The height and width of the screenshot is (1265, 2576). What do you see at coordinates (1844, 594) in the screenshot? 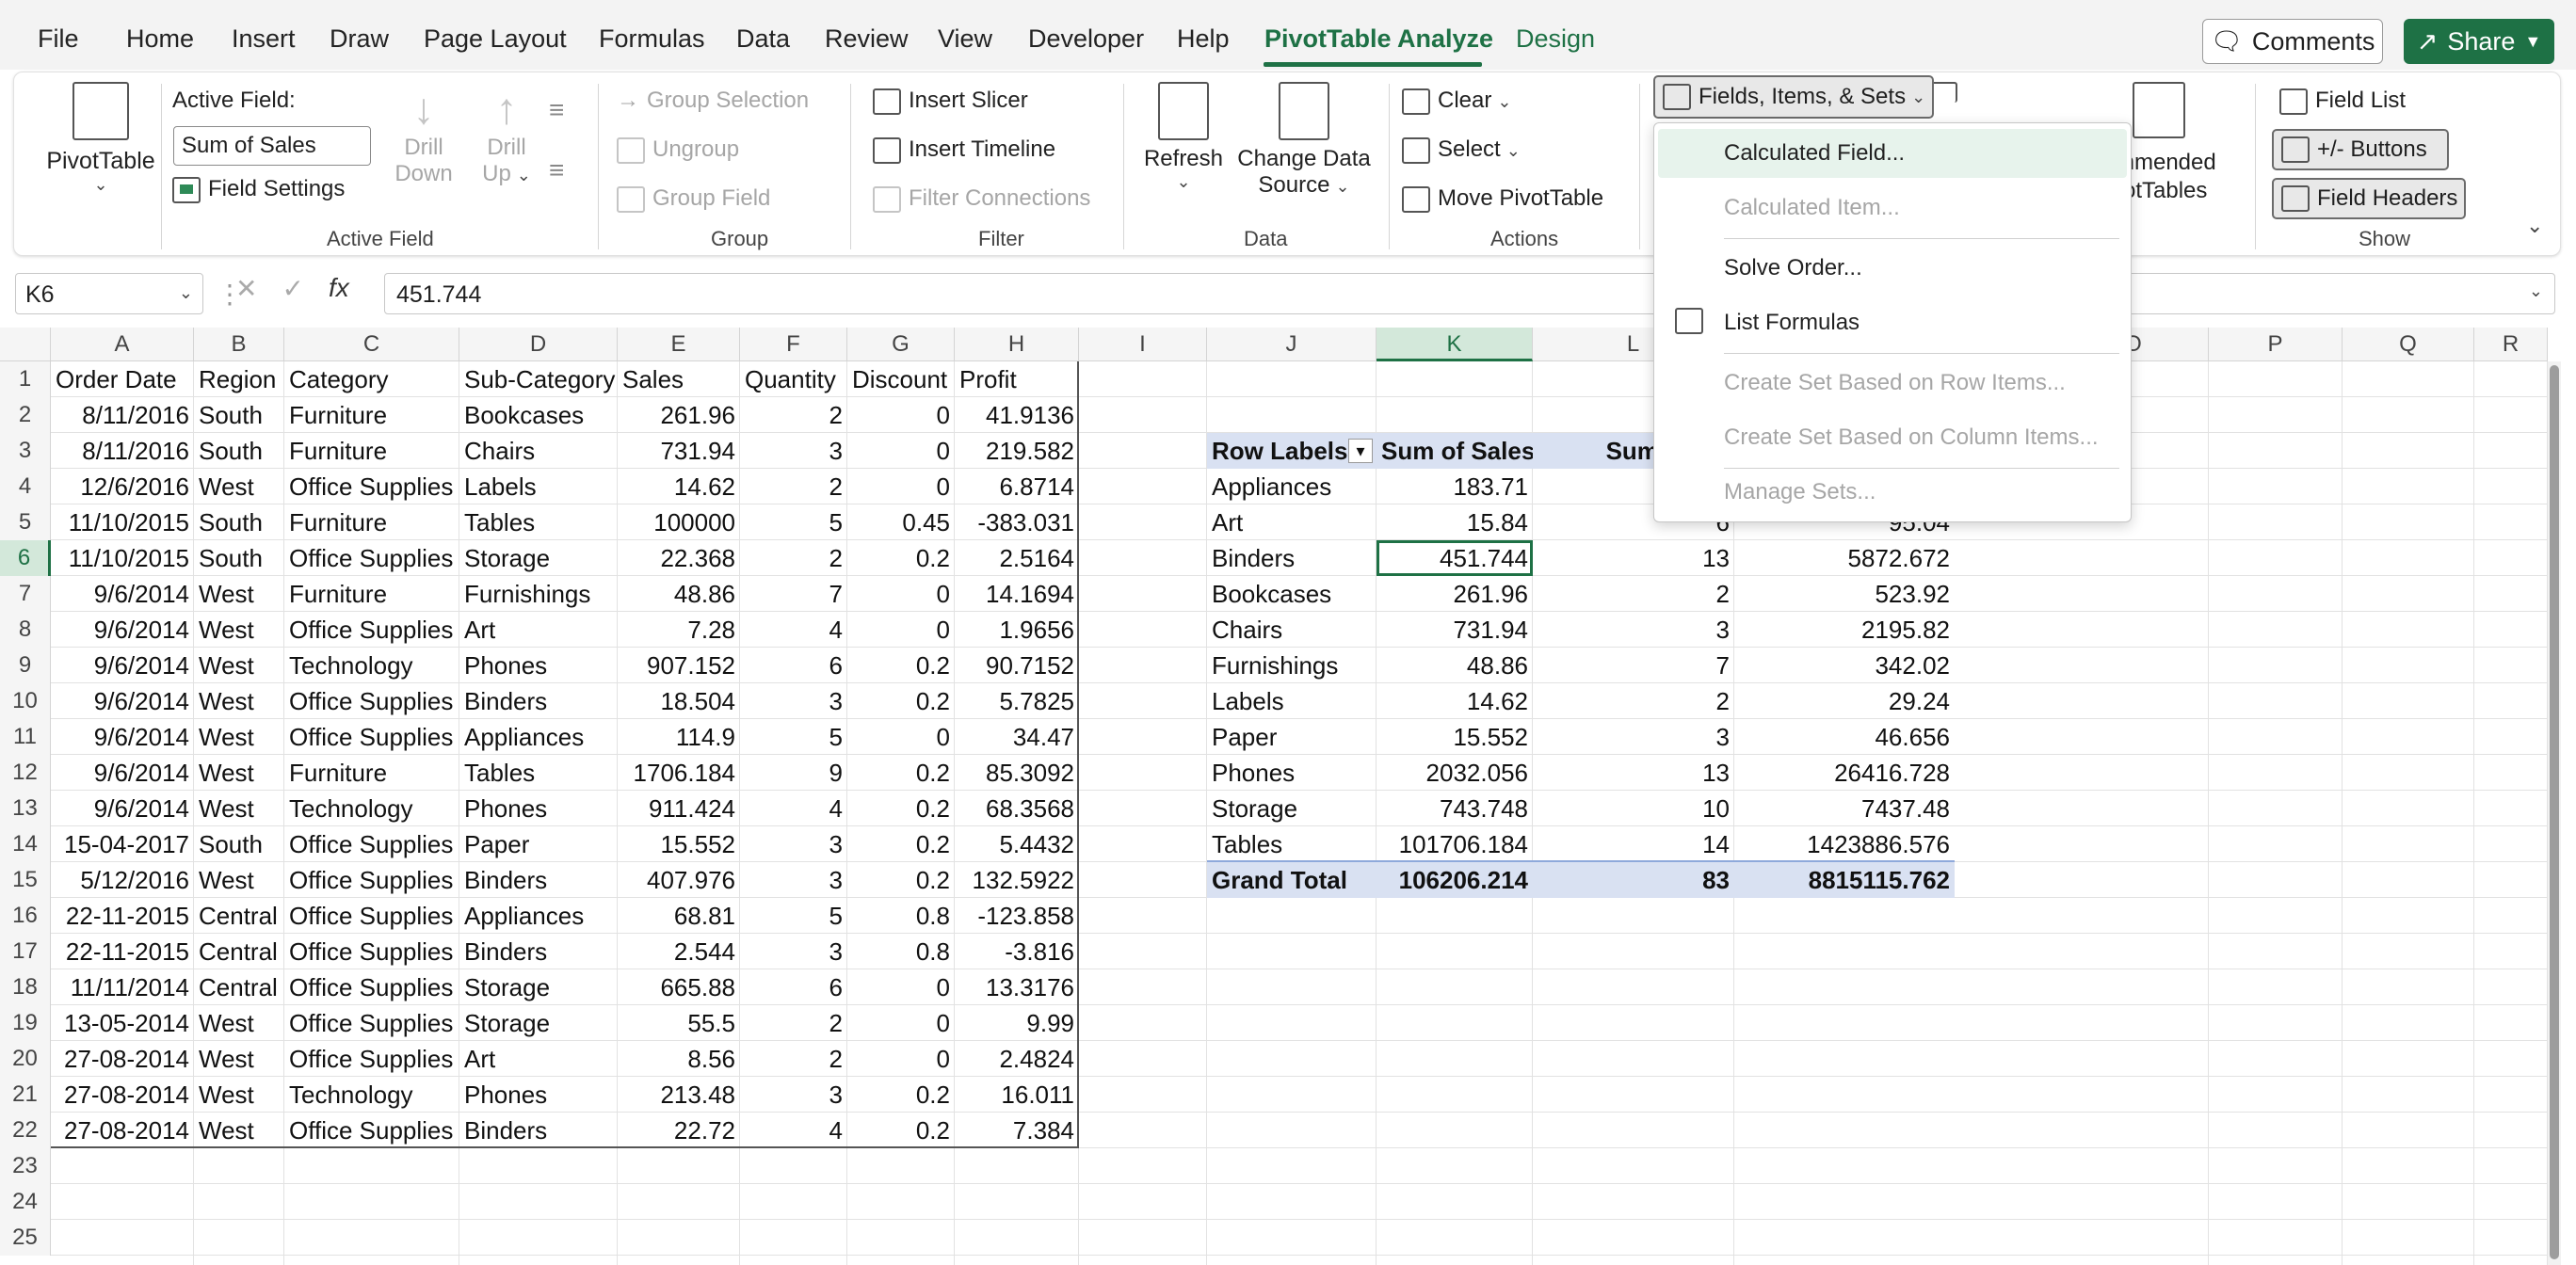
I see `pivot-cell: 523.92` at bounding box center [1844, 594].